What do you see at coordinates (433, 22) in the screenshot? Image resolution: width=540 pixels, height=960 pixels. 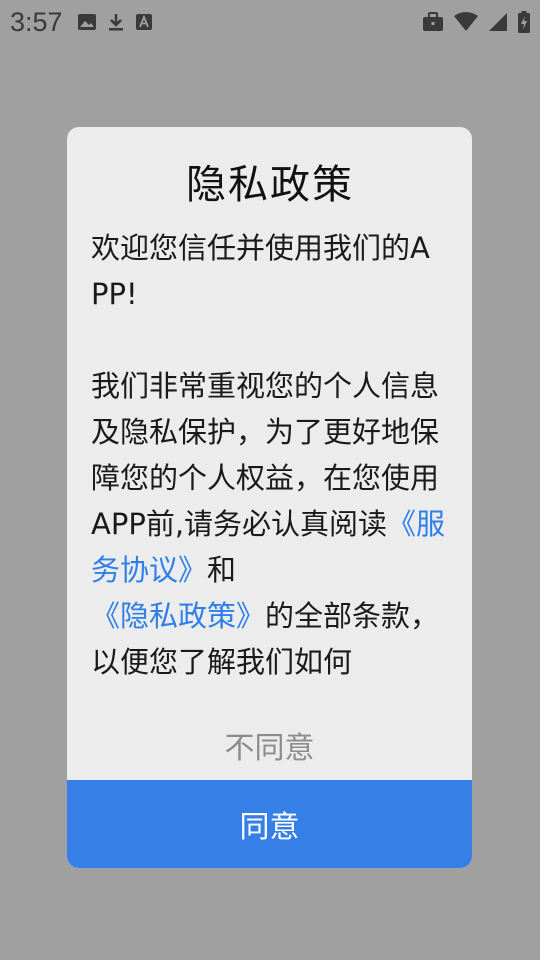 I see `briefcase-icon` at bounding box center [433, 22].